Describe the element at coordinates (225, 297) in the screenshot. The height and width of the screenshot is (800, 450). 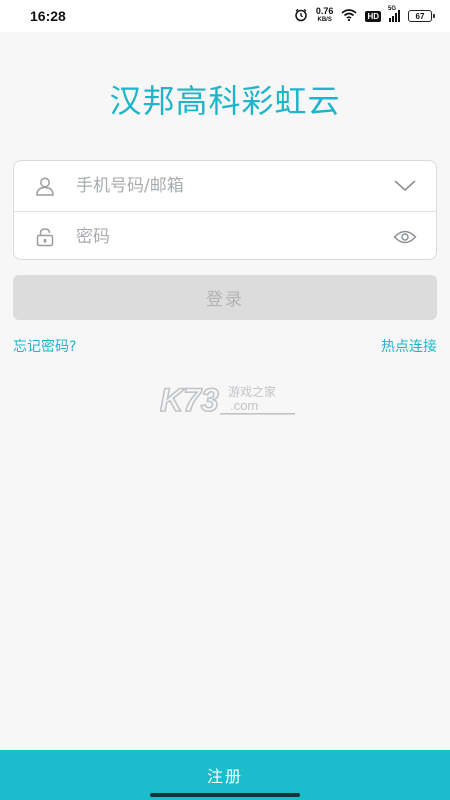
I see `login-button: 登录` at that location.